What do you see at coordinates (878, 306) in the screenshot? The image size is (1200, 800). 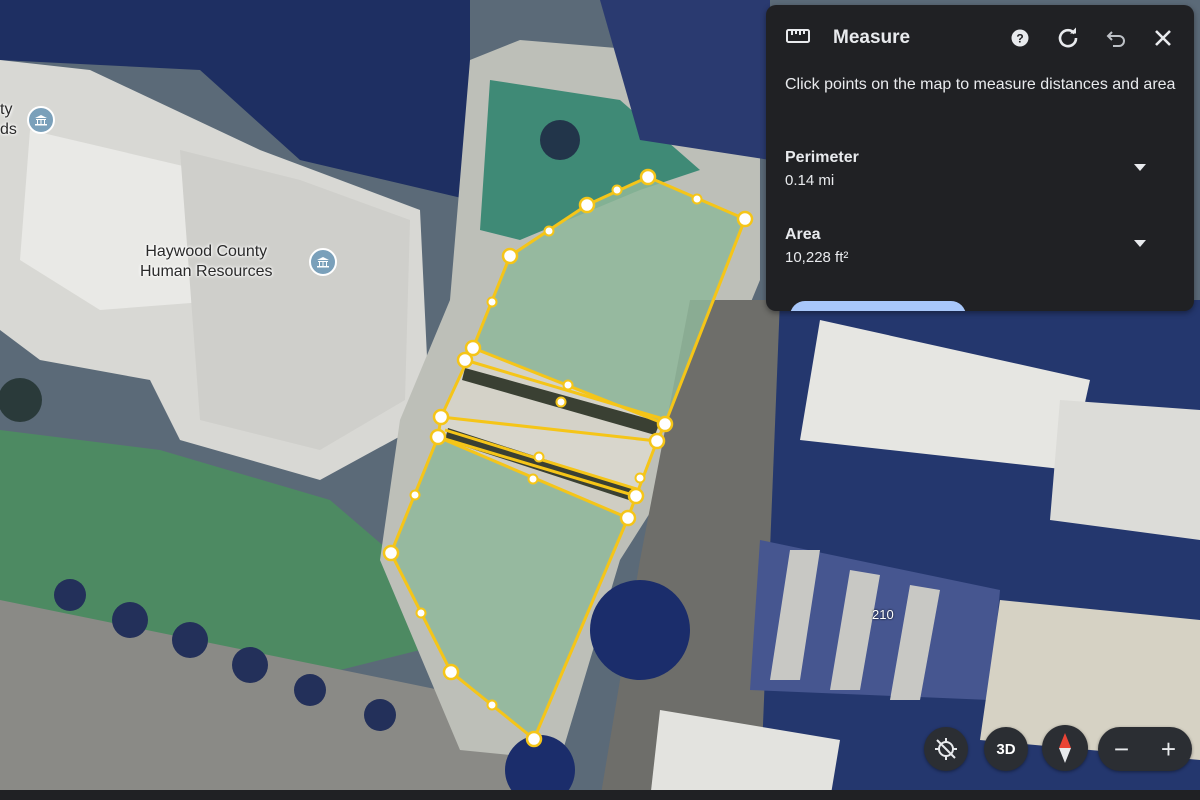 I see `panel-action-button` at bounding box center [878, 306].